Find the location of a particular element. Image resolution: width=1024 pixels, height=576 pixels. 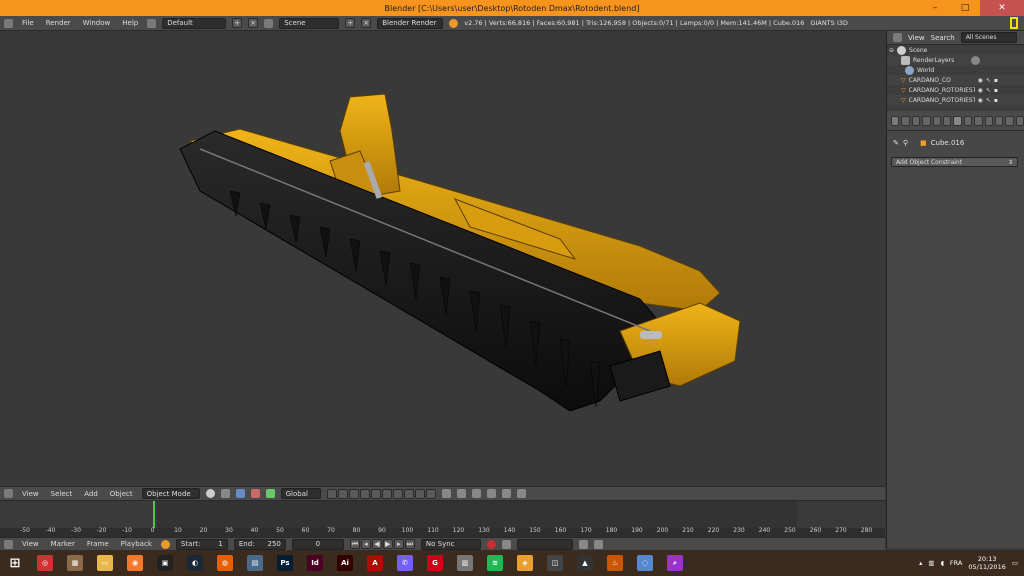

jump-start-icon: ⏮ is located at coordinates (354, 544).